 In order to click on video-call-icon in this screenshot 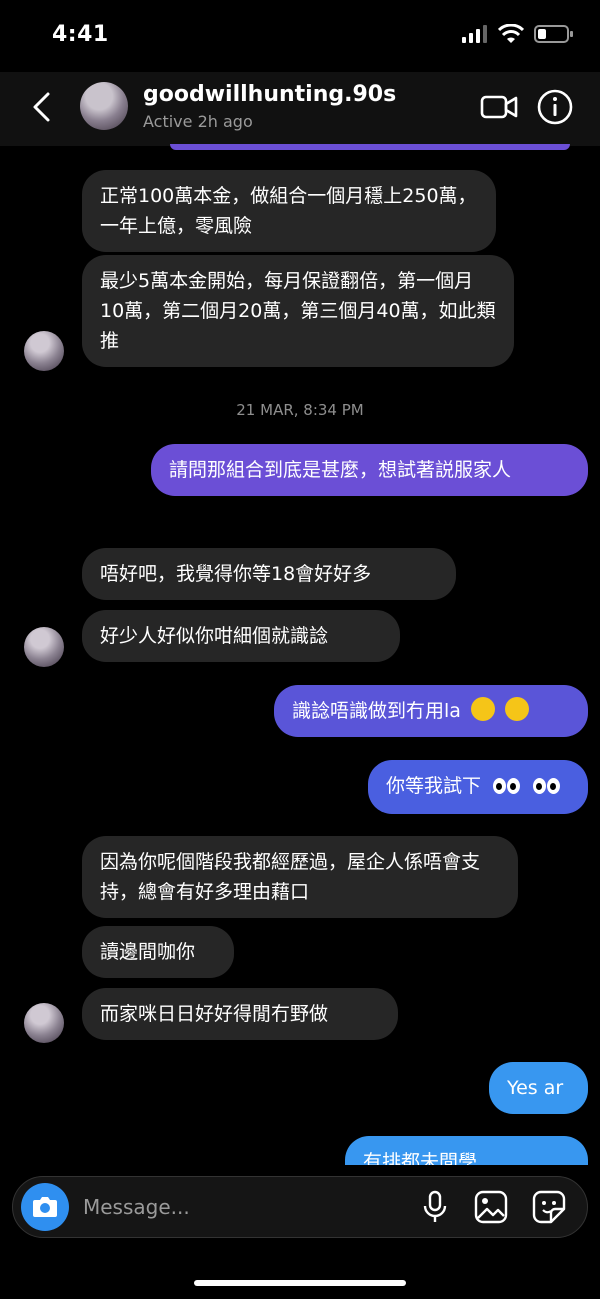, I will do `click(499, 107)`.